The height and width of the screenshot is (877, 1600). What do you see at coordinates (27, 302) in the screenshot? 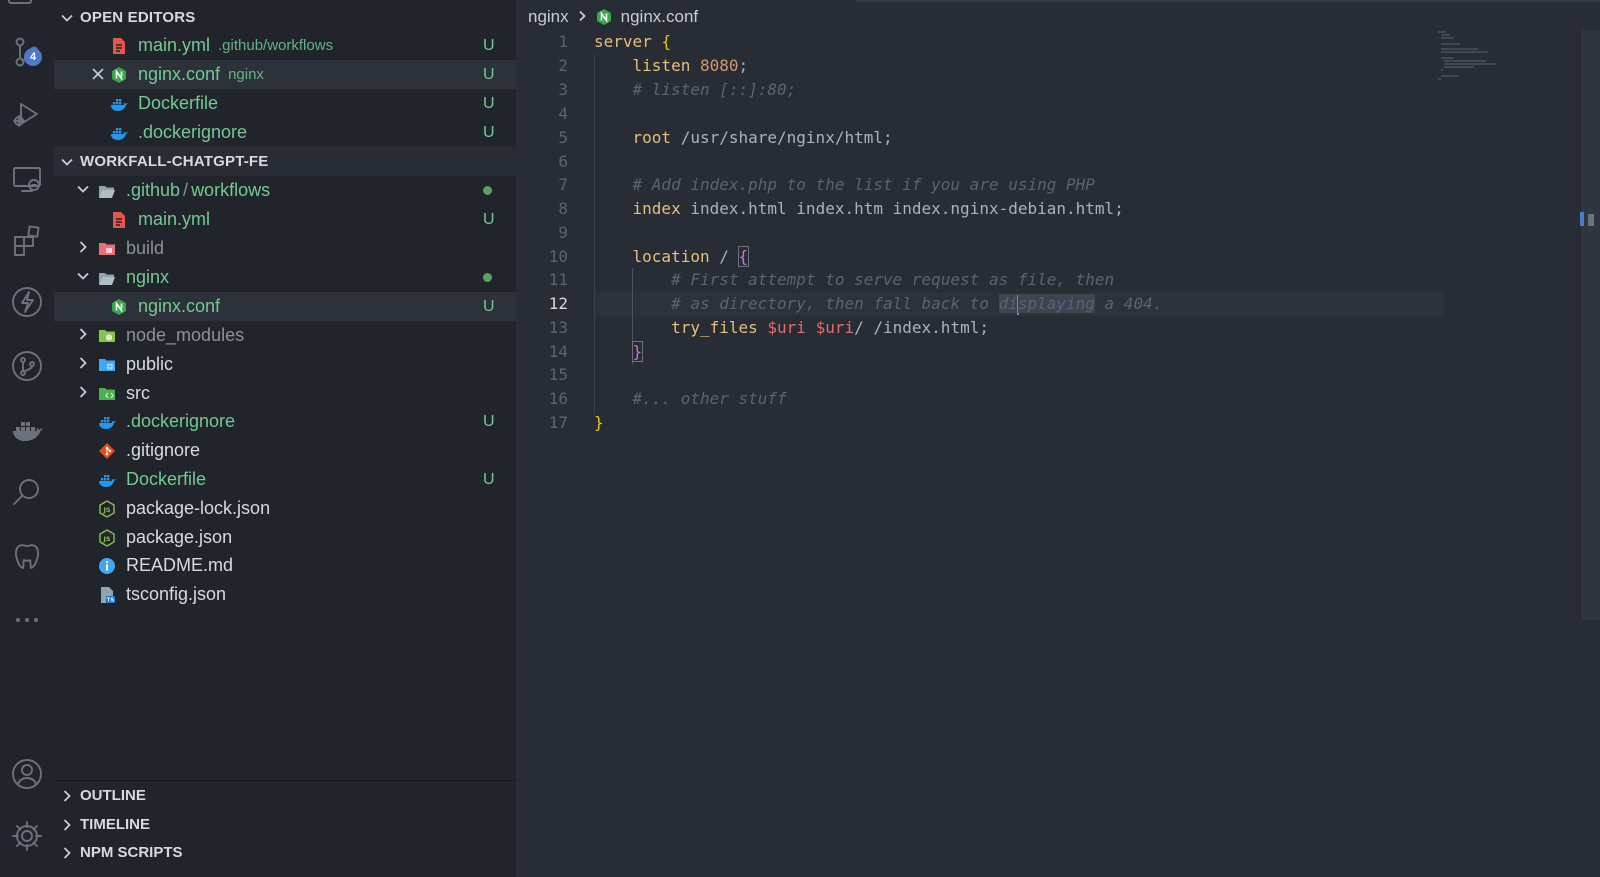
I see `lightning-icon` at bounding box center [27, 302].